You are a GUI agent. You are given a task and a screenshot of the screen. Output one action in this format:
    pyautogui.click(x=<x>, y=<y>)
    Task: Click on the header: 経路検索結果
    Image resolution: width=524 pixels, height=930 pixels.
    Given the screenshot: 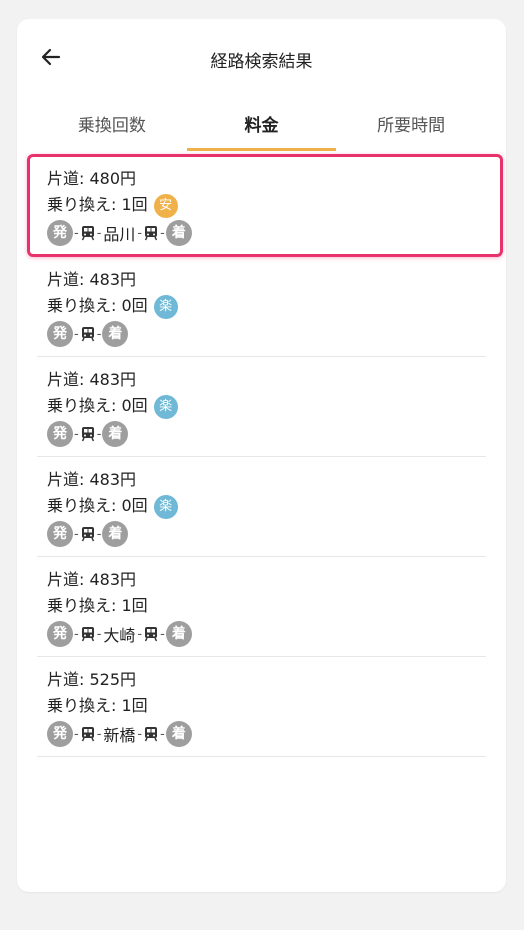 What is the action you would take?
    pyautogui.click(x=261, y=60)
    